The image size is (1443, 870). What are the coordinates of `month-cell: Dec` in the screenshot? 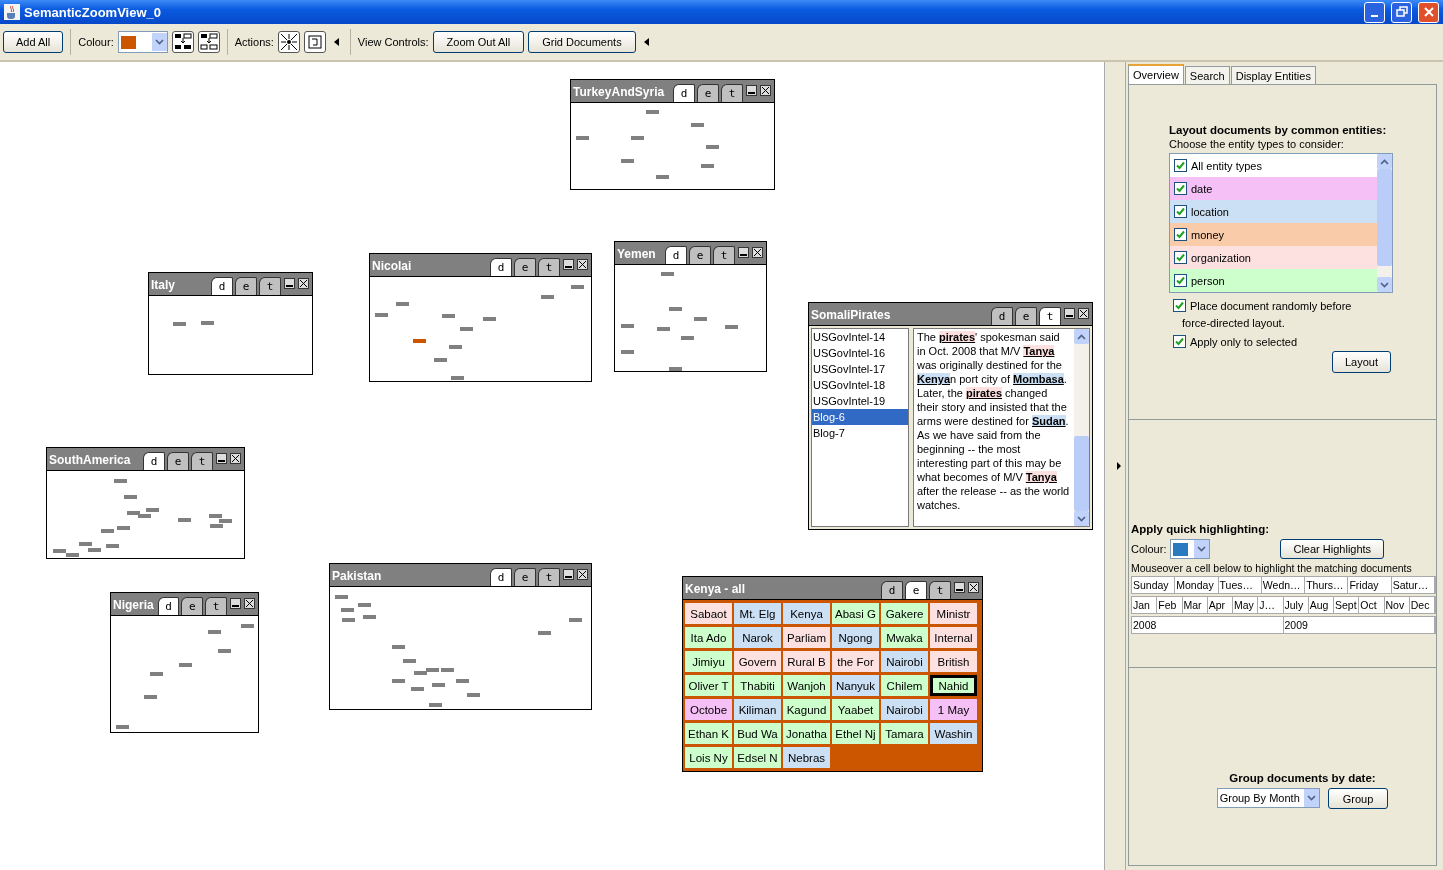 It's located at (1422, 605).